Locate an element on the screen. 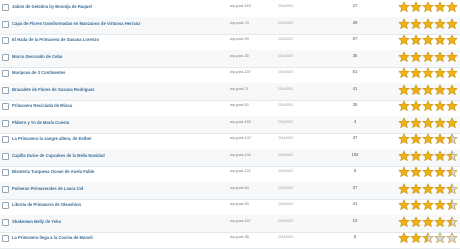 The image size is (460, 249). post-title-link: Plátero y Yo de María Cuesta is located at coordinates (40, 122).